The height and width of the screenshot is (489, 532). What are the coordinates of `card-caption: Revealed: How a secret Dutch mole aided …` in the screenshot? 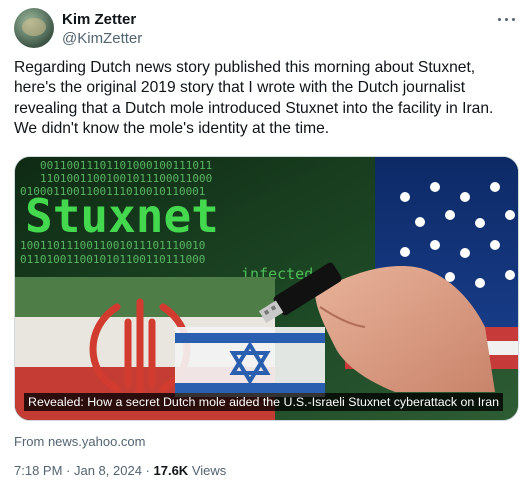 It's located at (264, 402).